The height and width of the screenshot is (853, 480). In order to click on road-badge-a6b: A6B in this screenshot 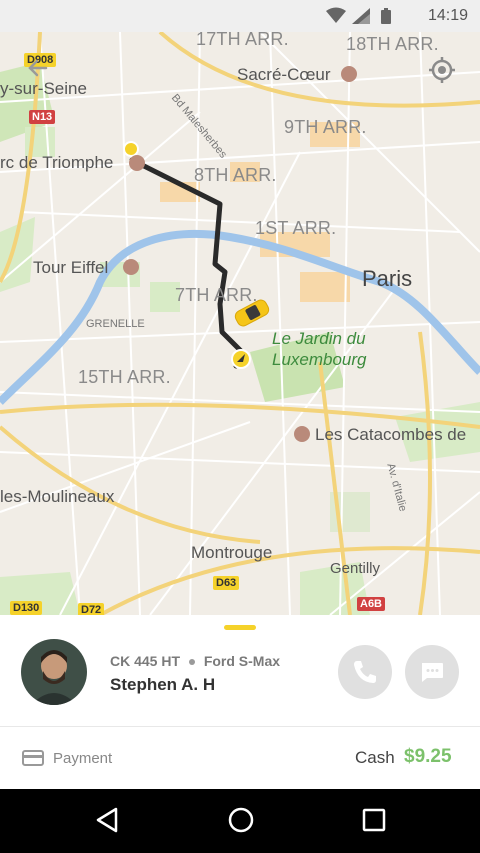, I will do `click(371, 604)`.